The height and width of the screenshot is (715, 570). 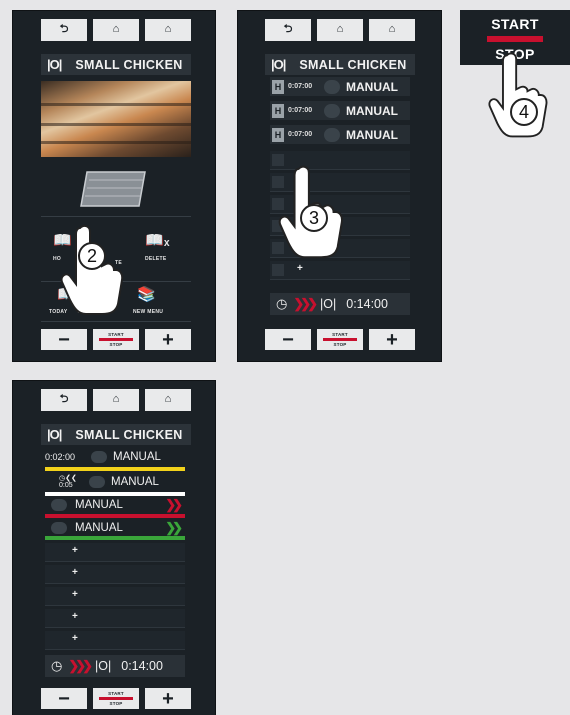 I want to click on book-delete-icon: 📖ₓ, so click(x=157, y=240).